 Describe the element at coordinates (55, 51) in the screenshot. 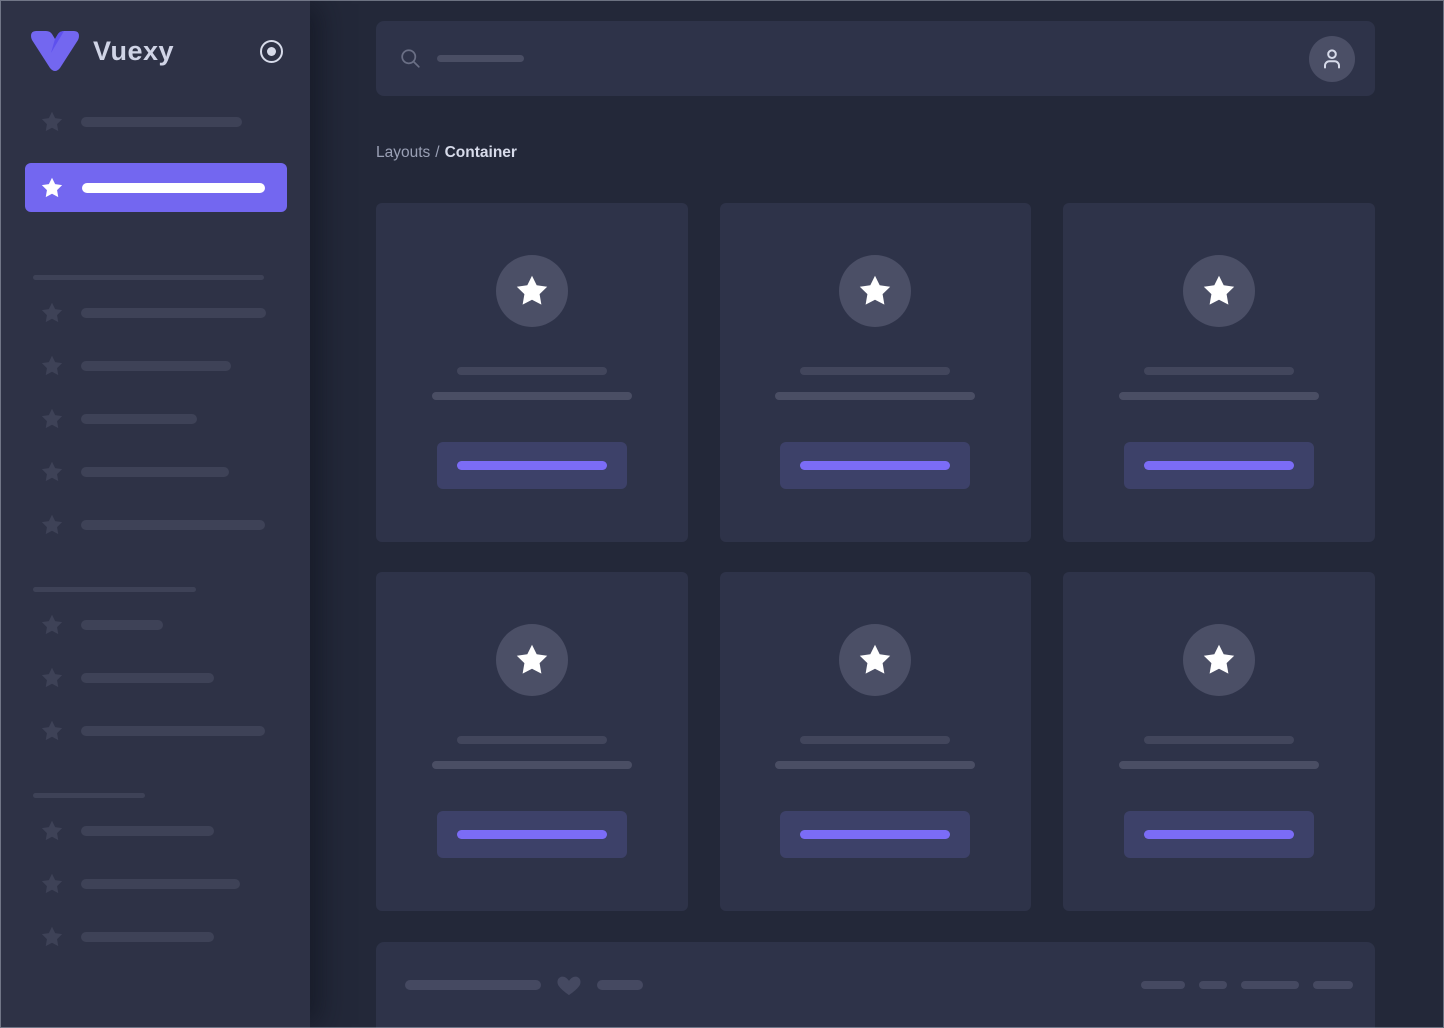

I see `vuexy-logo-icon` at that location.